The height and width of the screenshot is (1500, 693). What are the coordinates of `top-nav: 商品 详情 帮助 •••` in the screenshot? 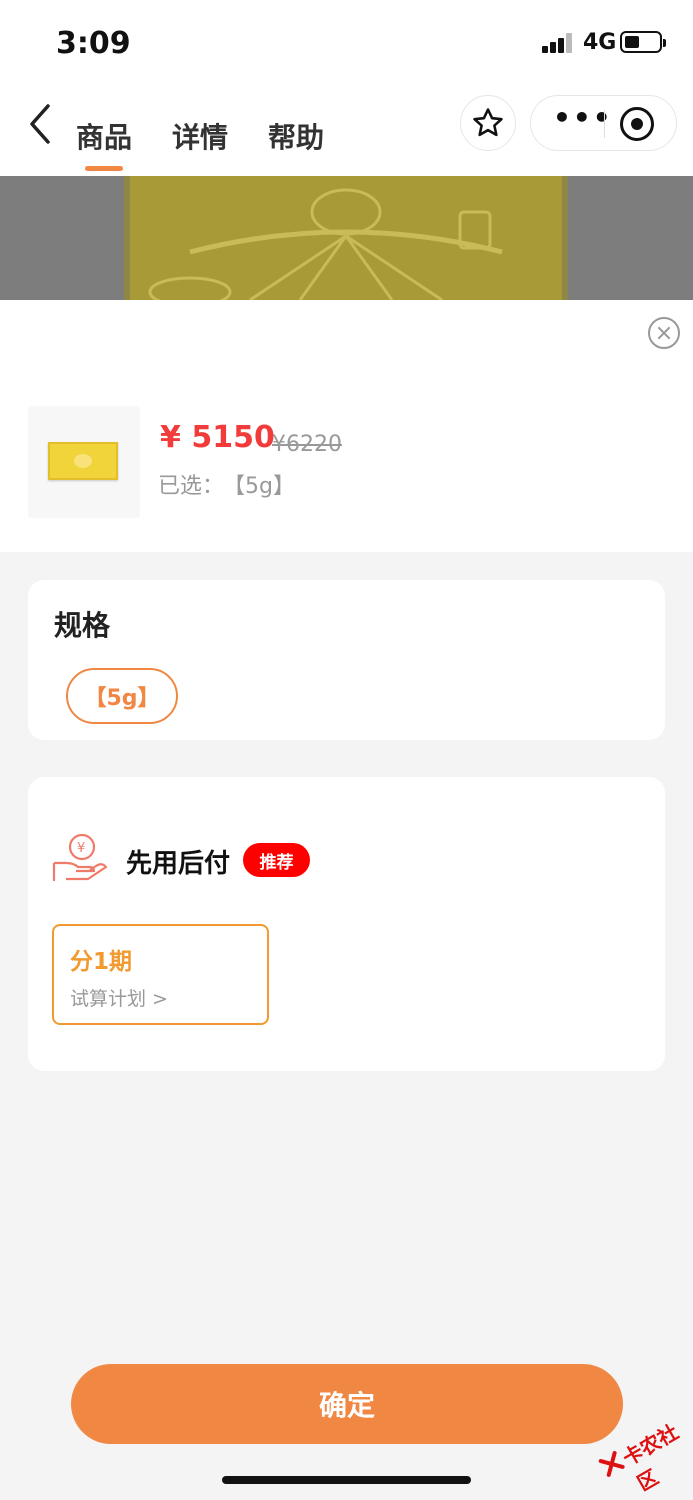 It's located at (346, 132).